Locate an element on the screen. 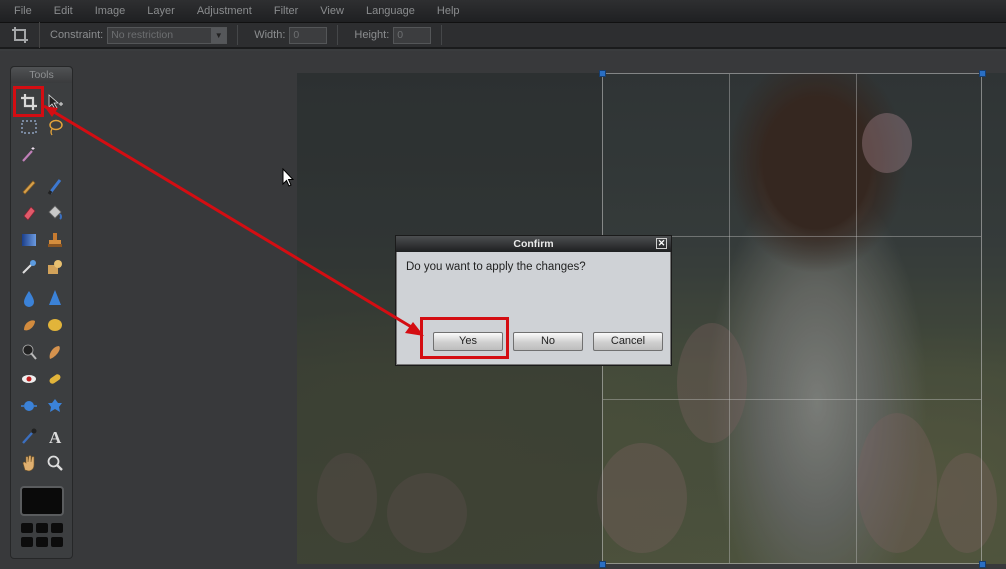 The width and height of the screenshot is (1006, 569). menu-adjustment: Adjustment is located at coordinates (224, 11).